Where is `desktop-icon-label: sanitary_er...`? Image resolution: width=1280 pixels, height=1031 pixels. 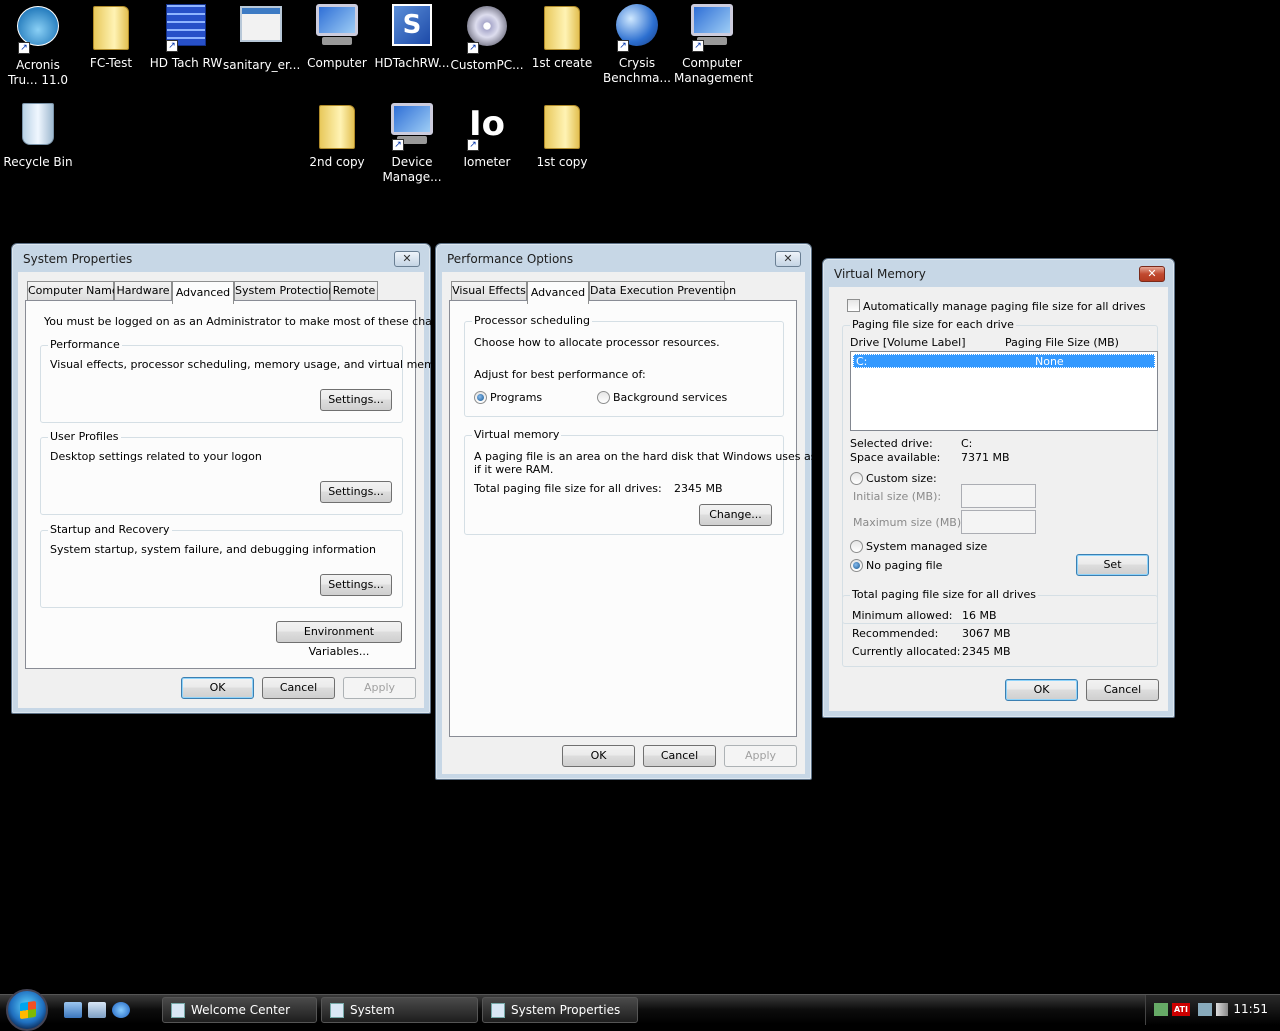 desktop-icon-label: sanitary_er... is located at coordinates (262, 65).